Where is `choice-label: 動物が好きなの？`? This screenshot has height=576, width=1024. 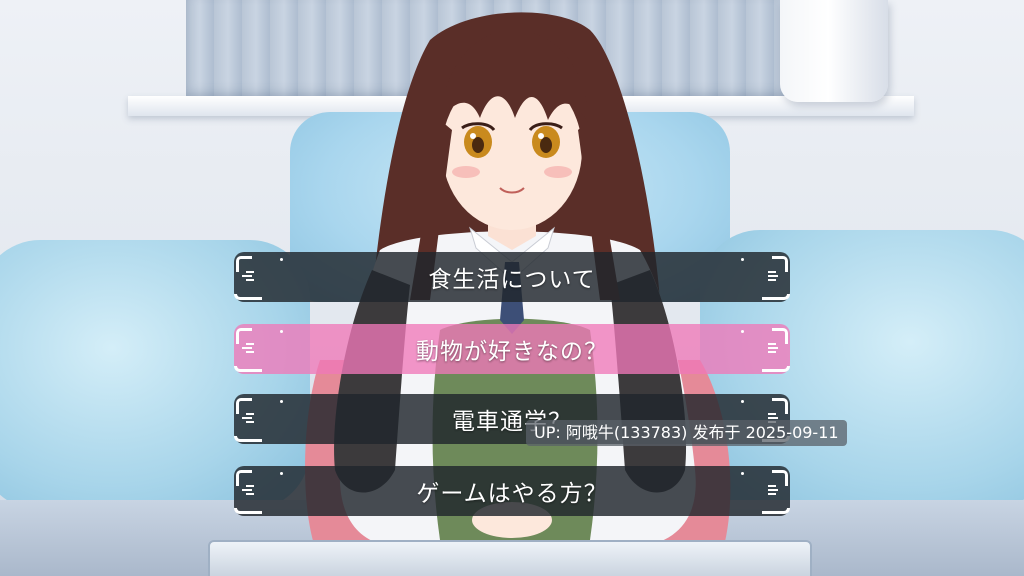
choice-label: 動物が好きなの？ is located at coordinates (512, 352).